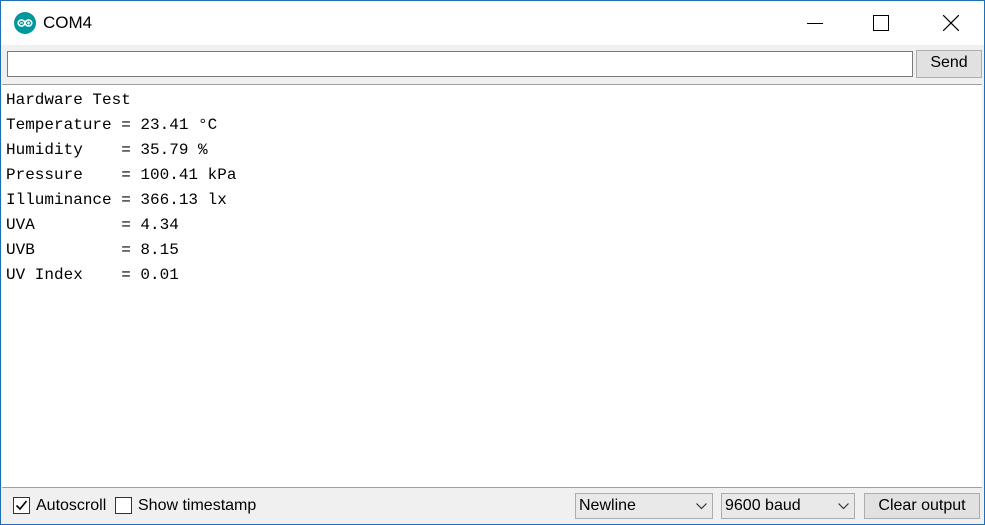  What do you see at coordinates (644, 506) in the screenshot?
I see `line-ending-select: Newline` at bounding box center [644, 506].